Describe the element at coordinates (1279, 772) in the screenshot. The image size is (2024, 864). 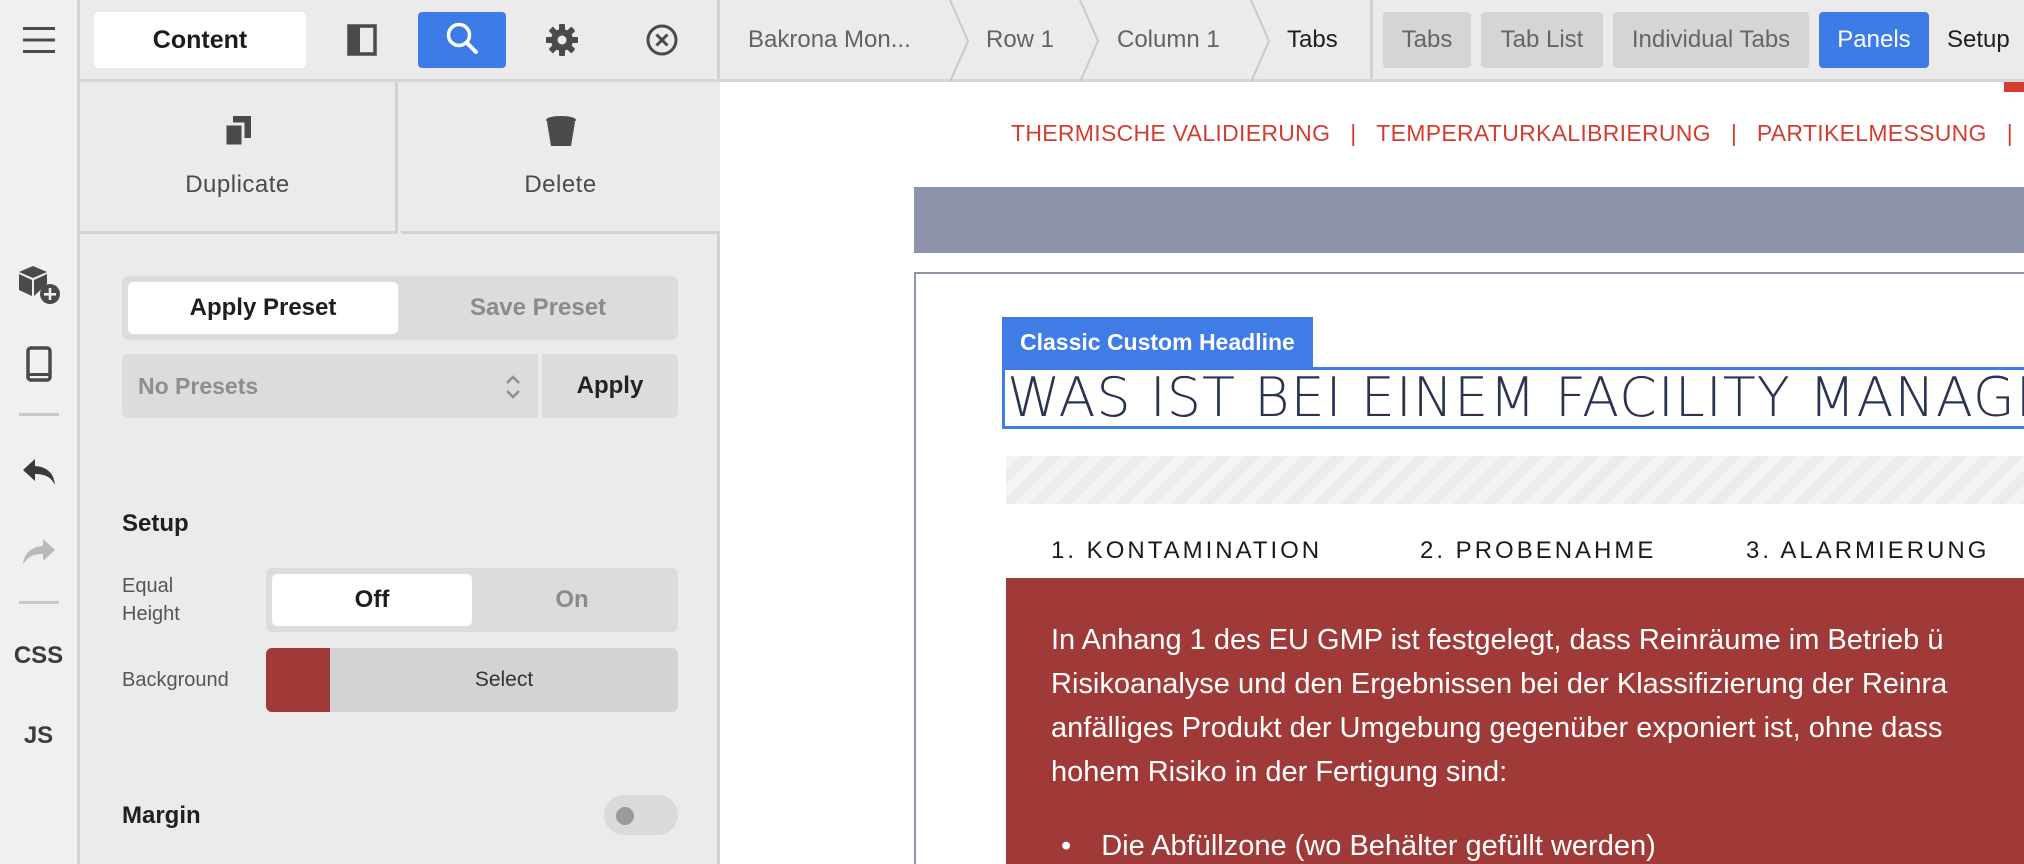
I see `panel-text-line: hohem Risiko in der Fertigung sind:` at that location.